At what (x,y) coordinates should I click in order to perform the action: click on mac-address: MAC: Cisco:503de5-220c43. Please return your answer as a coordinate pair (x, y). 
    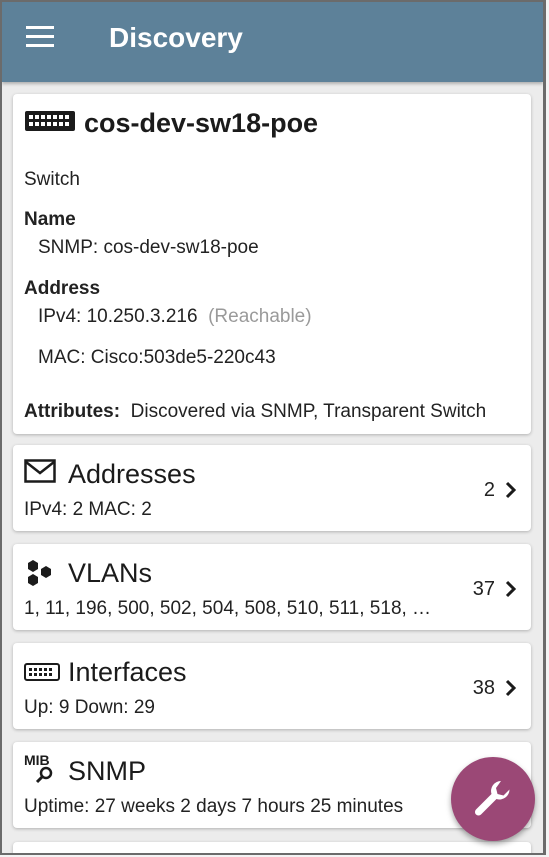
    Looking at the image, I should click on (157, 357).